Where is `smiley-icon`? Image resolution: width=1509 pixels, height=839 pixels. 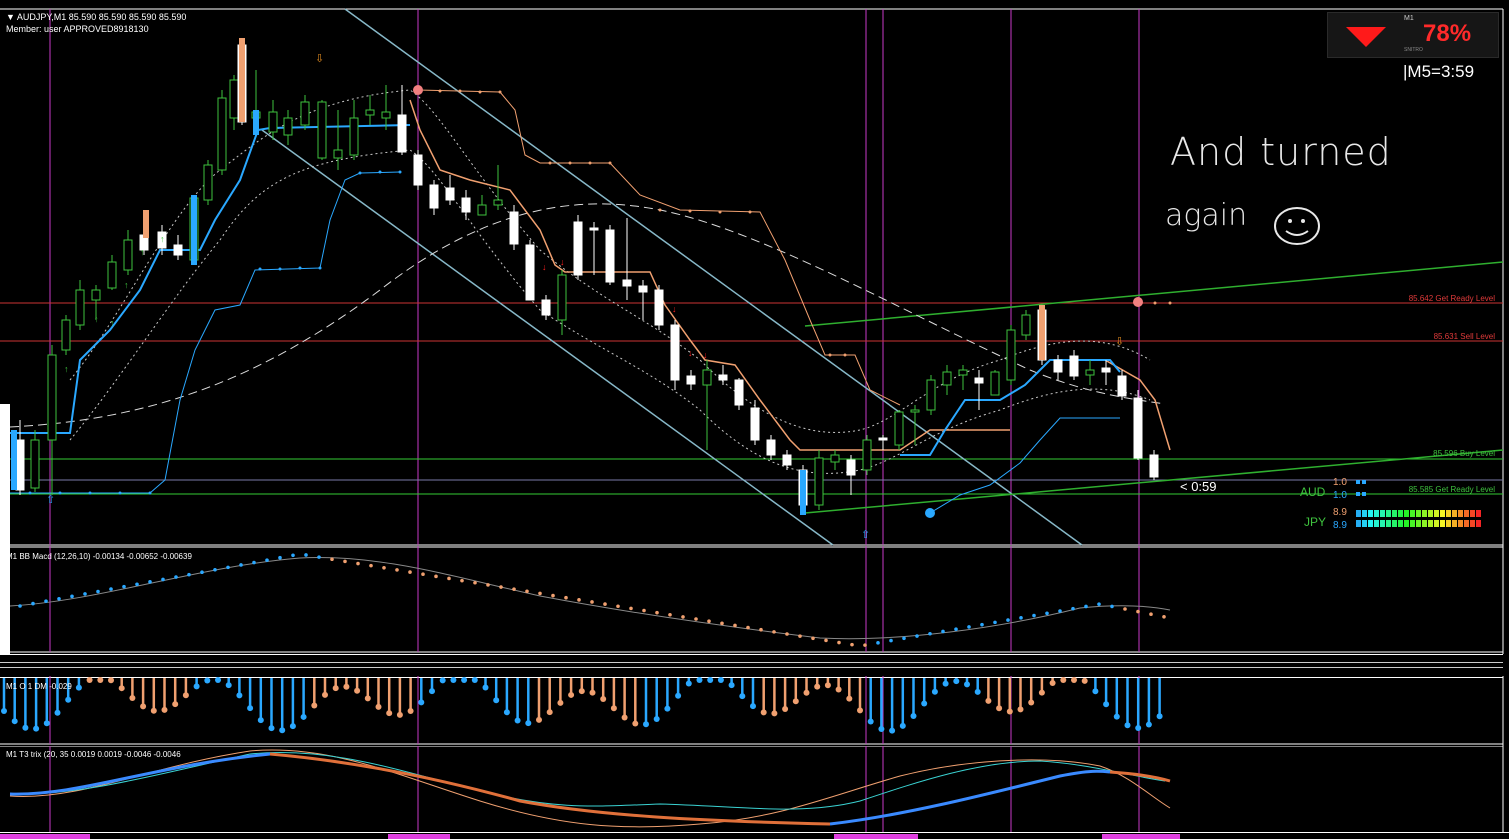 smiley-icon is located at coordinates (1297, 226).